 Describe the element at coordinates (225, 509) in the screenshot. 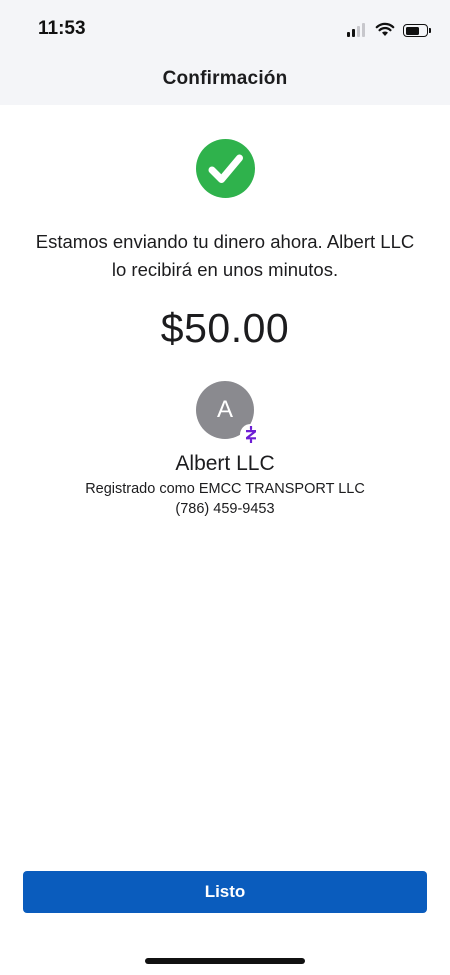

I see `recipient-phone: (786) 459-9453` at that location.